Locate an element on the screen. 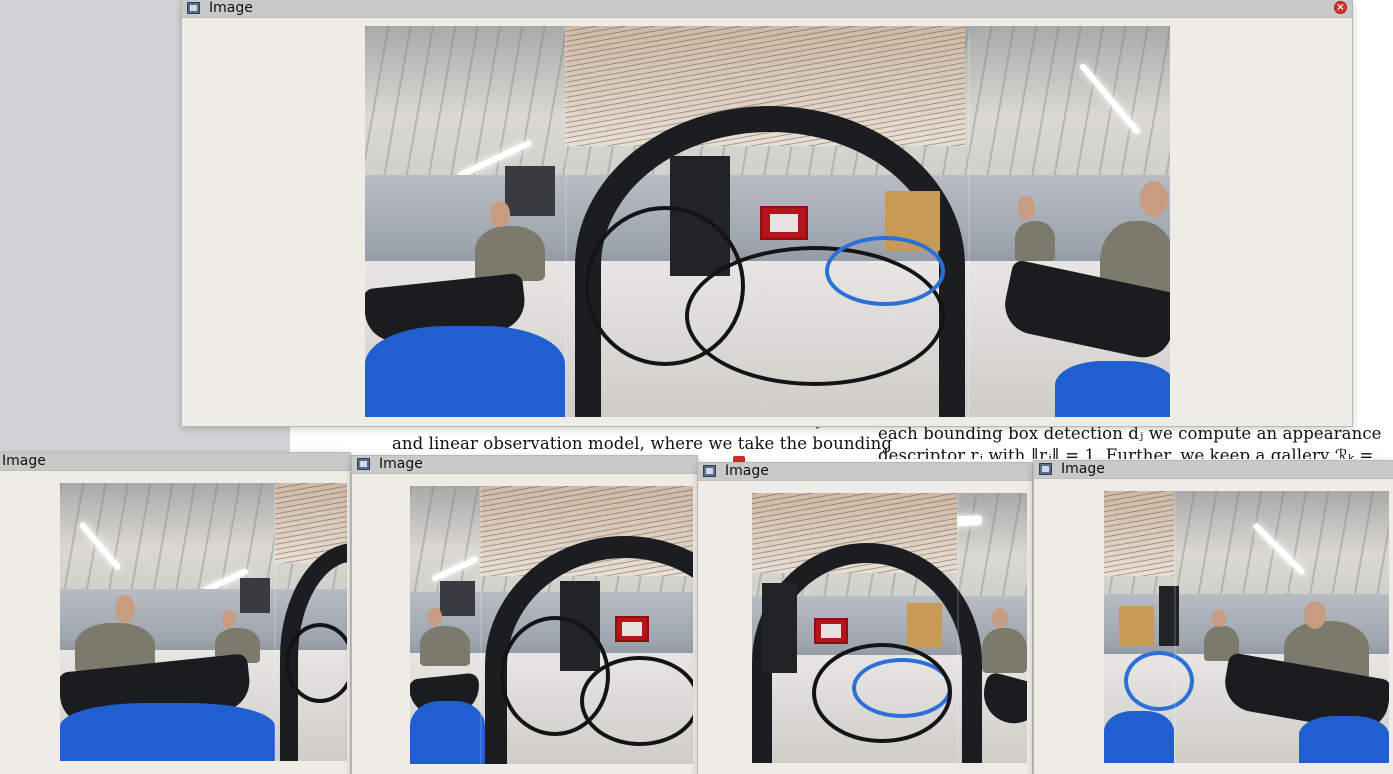  window-titlebar: Image × is located at coordinates (767, 9).